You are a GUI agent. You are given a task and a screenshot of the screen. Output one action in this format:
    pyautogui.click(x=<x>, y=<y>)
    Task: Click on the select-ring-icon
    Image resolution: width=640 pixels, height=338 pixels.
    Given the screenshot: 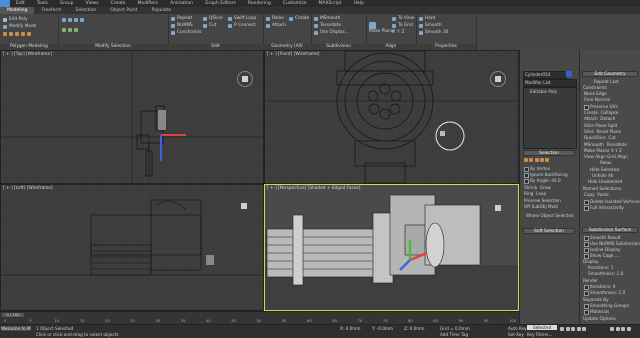 What is the action you would take?
    pyautogui.click(x=70, y=30)
    